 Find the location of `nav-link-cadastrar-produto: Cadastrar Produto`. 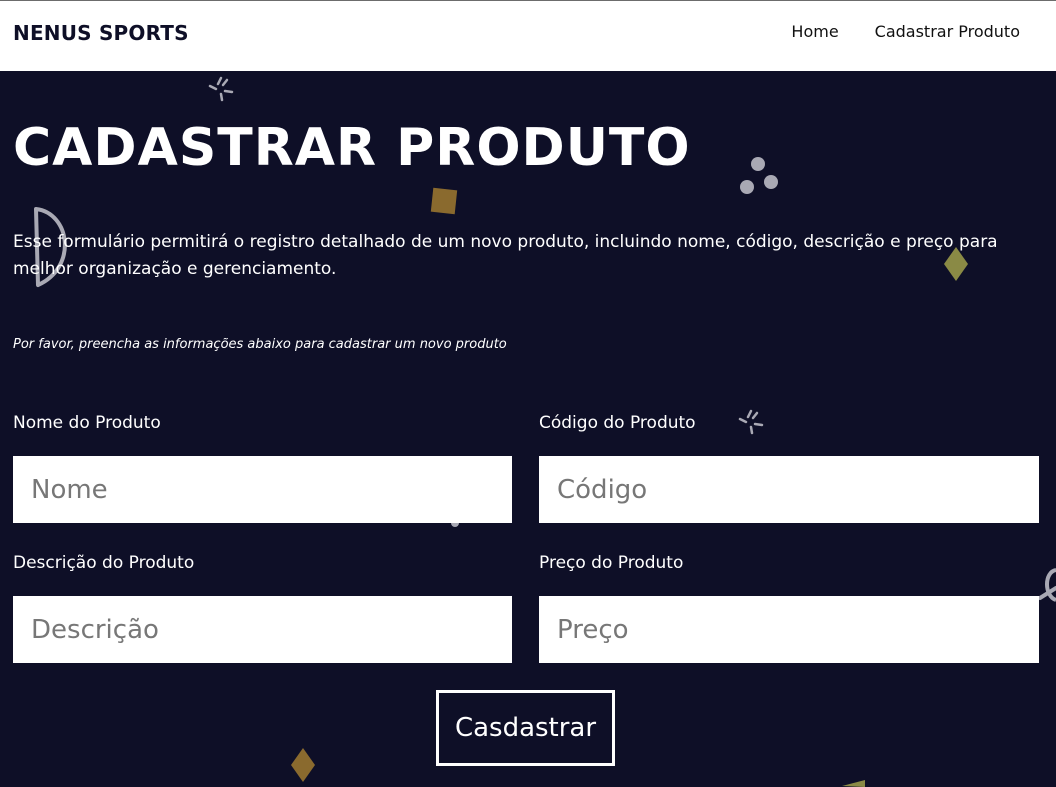

nav-link-cadastrar-produto: Cadastrar Produto is located at coordinates (947, 31).